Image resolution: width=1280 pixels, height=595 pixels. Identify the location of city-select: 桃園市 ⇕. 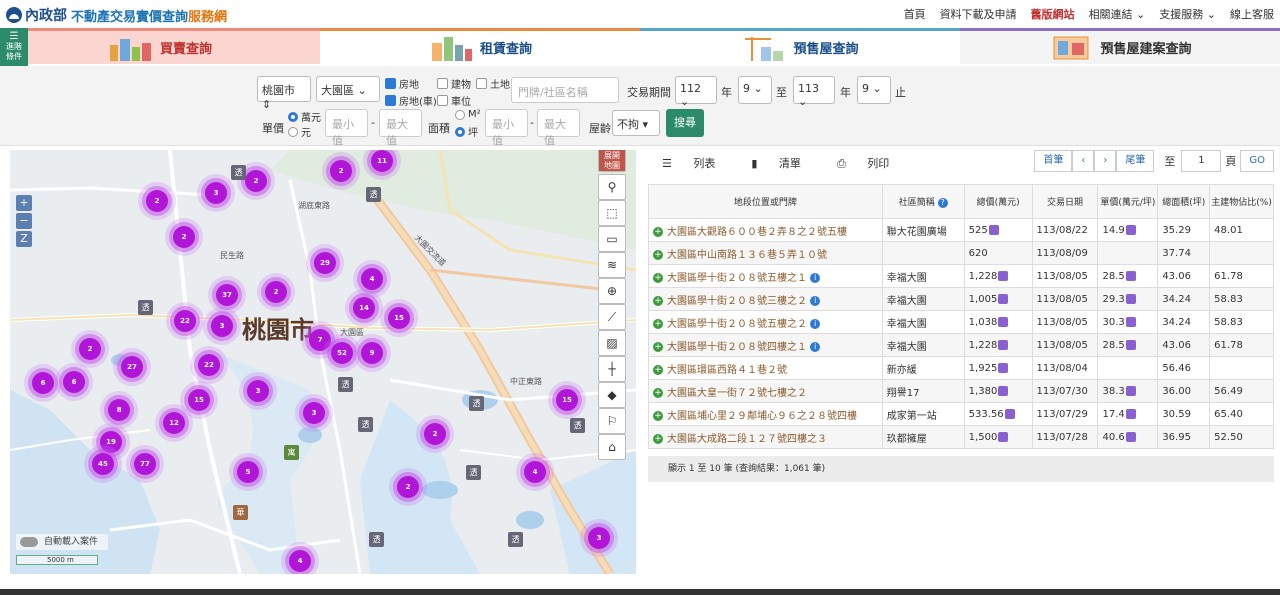
(284, 93).